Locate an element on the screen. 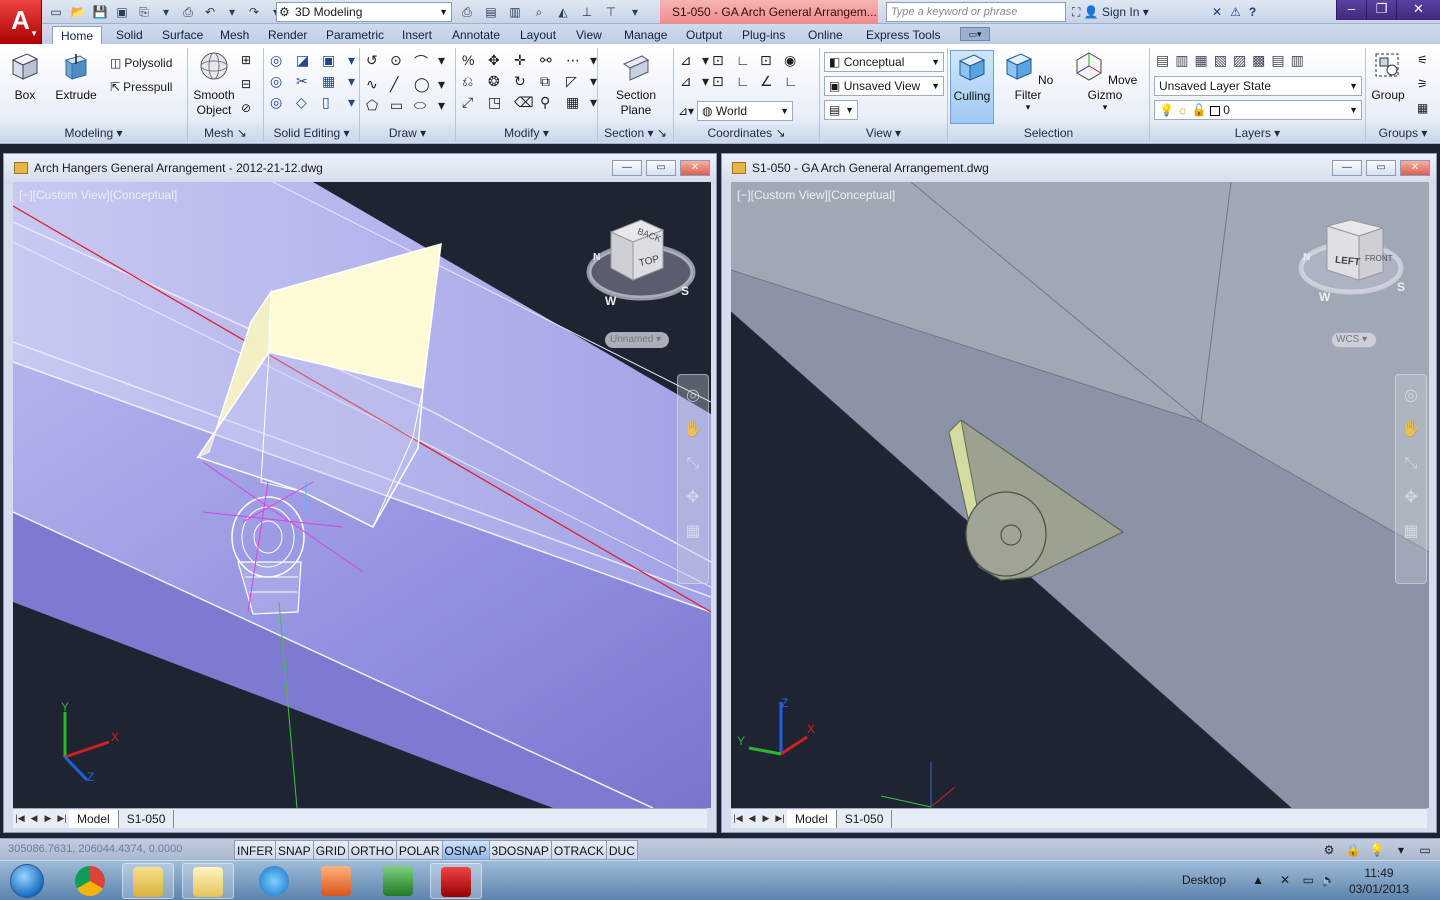 The width and height of the screenshot is (1440, 900). ucs-combo: ◍ World ▼ is located at coordinates (745, 111).